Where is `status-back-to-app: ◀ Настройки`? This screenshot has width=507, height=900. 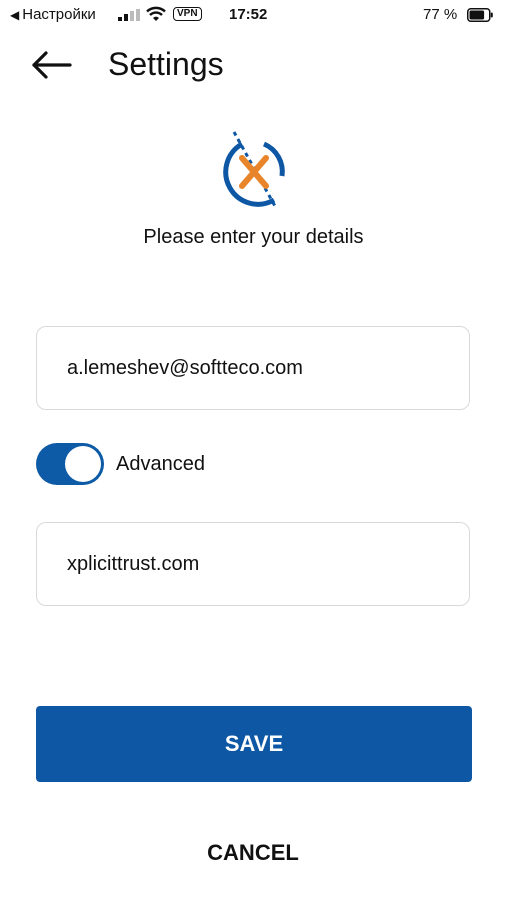 status-back-to-app: ◀ Настройки is located at coordinates (53, 14).